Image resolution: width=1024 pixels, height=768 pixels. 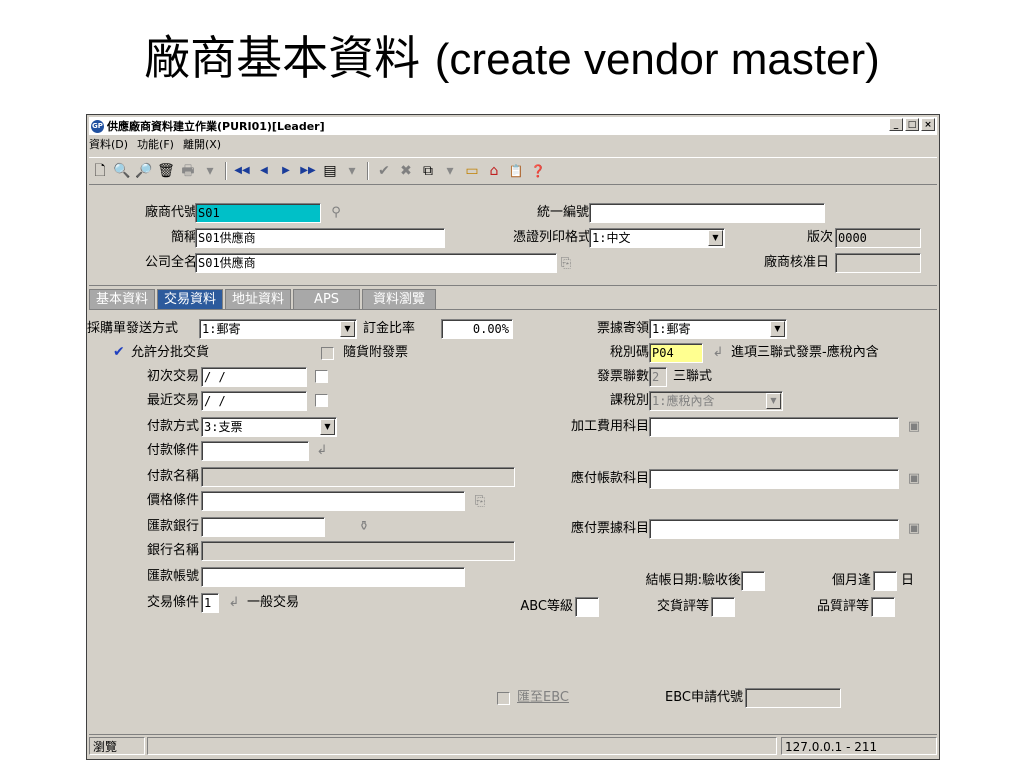 What do you see at coordinates (629, 352) in the screenshot?
I see `tax-code-label: 稅別碼` at bounding box center [629, 352].